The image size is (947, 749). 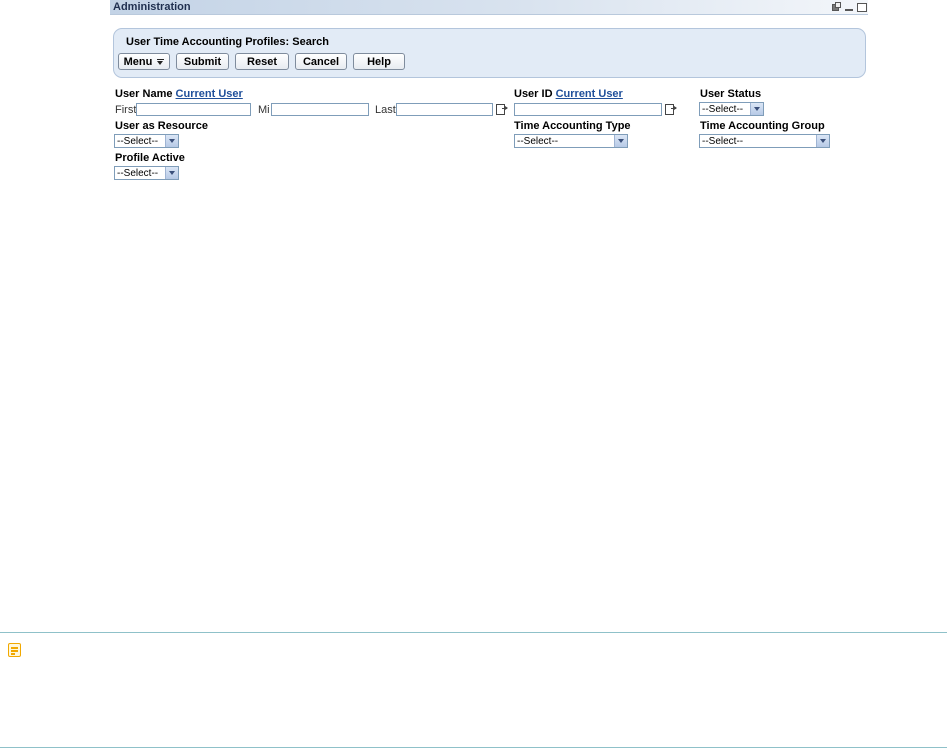 I want to click on profile-active-select: --Select--, so click(x=146, y=173).